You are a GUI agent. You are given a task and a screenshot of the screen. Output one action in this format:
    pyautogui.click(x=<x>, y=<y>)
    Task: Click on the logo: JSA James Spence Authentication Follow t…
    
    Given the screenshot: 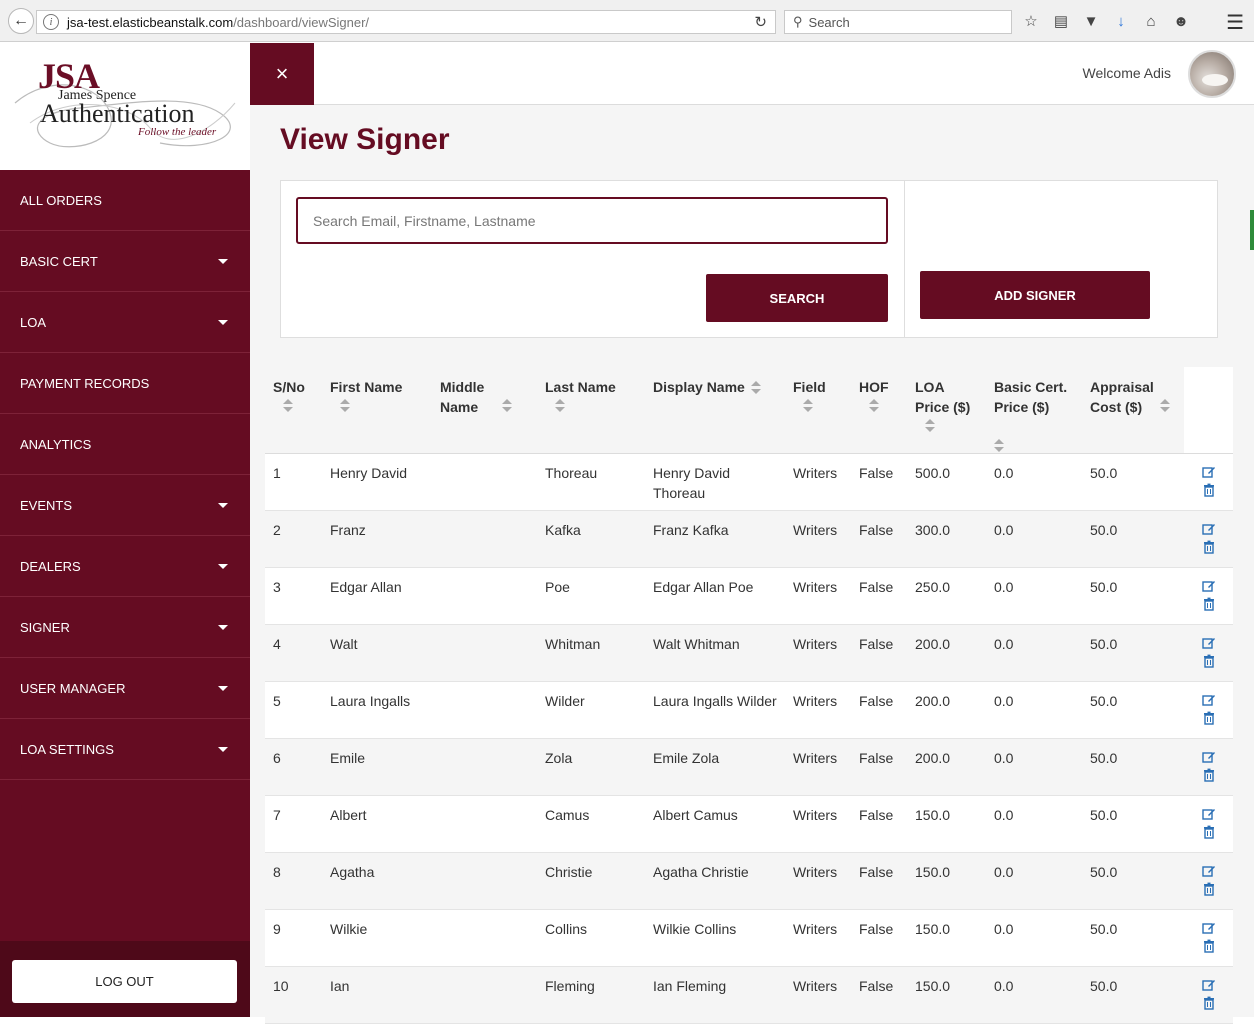 What is the action you would take?
    pyautogui.click(x=125, y=106)
    